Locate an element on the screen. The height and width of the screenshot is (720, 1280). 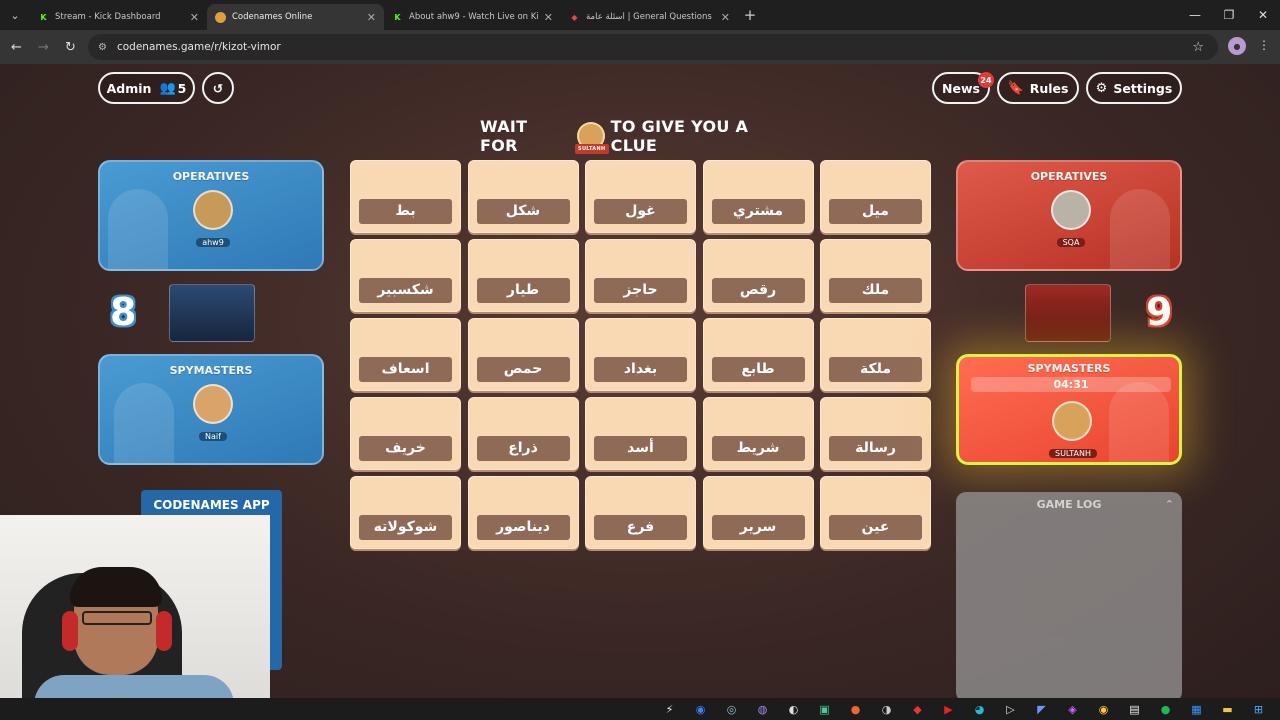
back-icon: ← is located at coordinates (16, 47).